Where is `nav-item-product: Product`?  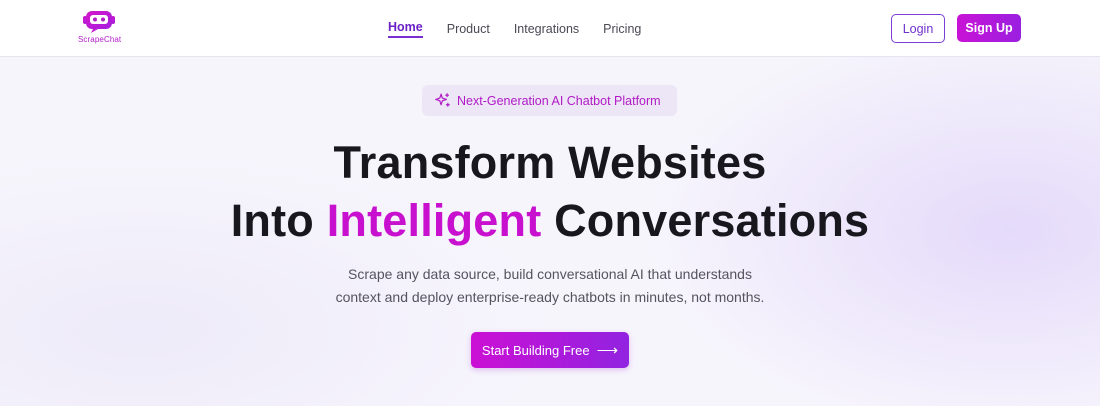
nav-item-product: Product is located at coordinates (468, 29).